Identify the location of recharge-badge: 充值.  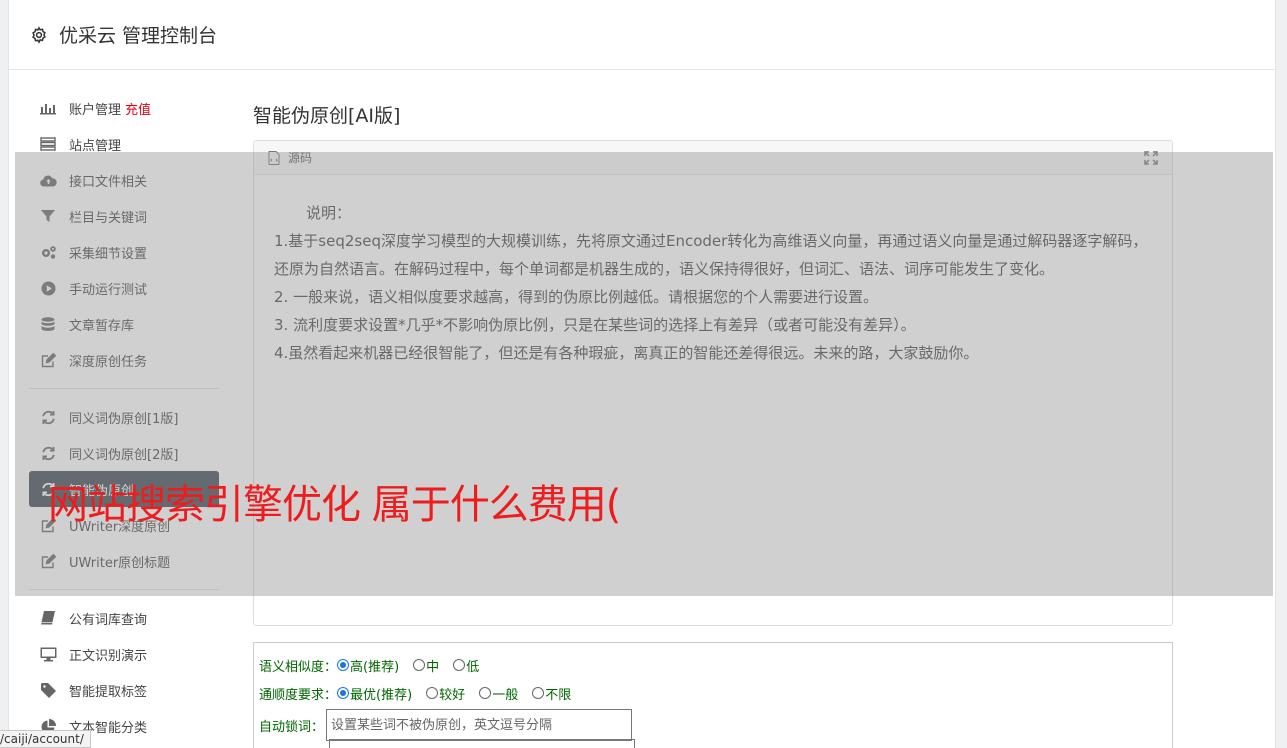
(138, 108).